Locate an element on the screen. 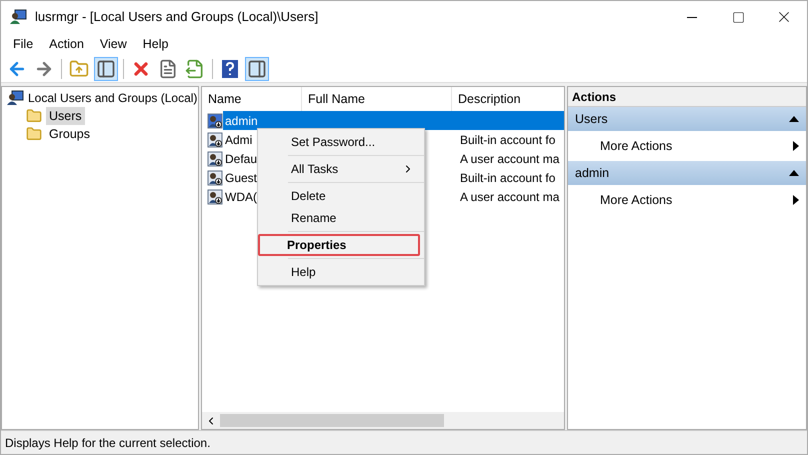 This screenshot has height=455, width=808. menu-item: Action is located at coordinates (66, 44).